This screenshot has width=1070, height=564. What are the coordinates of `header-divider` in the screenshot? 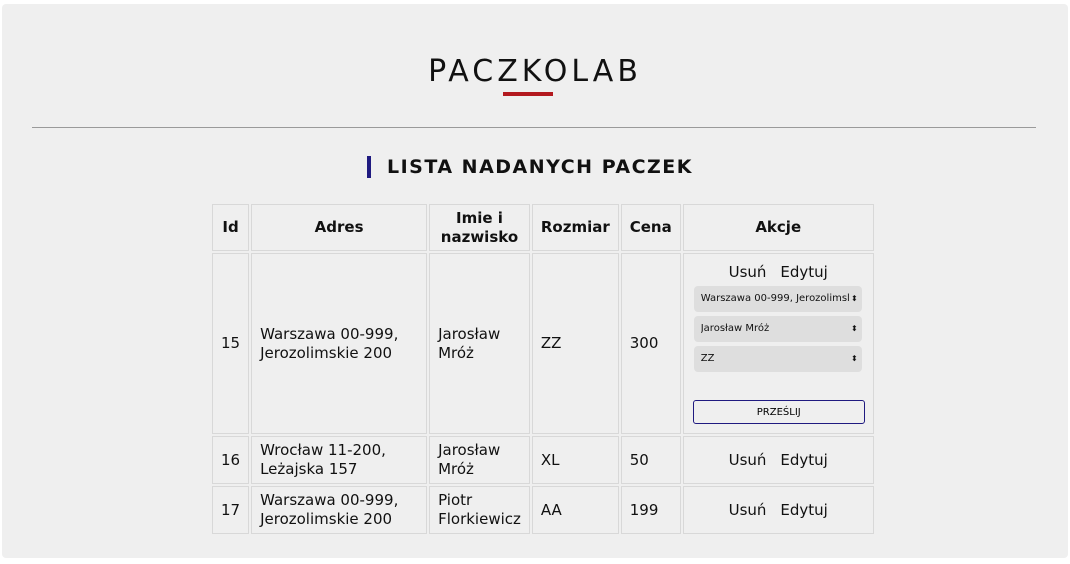 It's located at (534, 127).